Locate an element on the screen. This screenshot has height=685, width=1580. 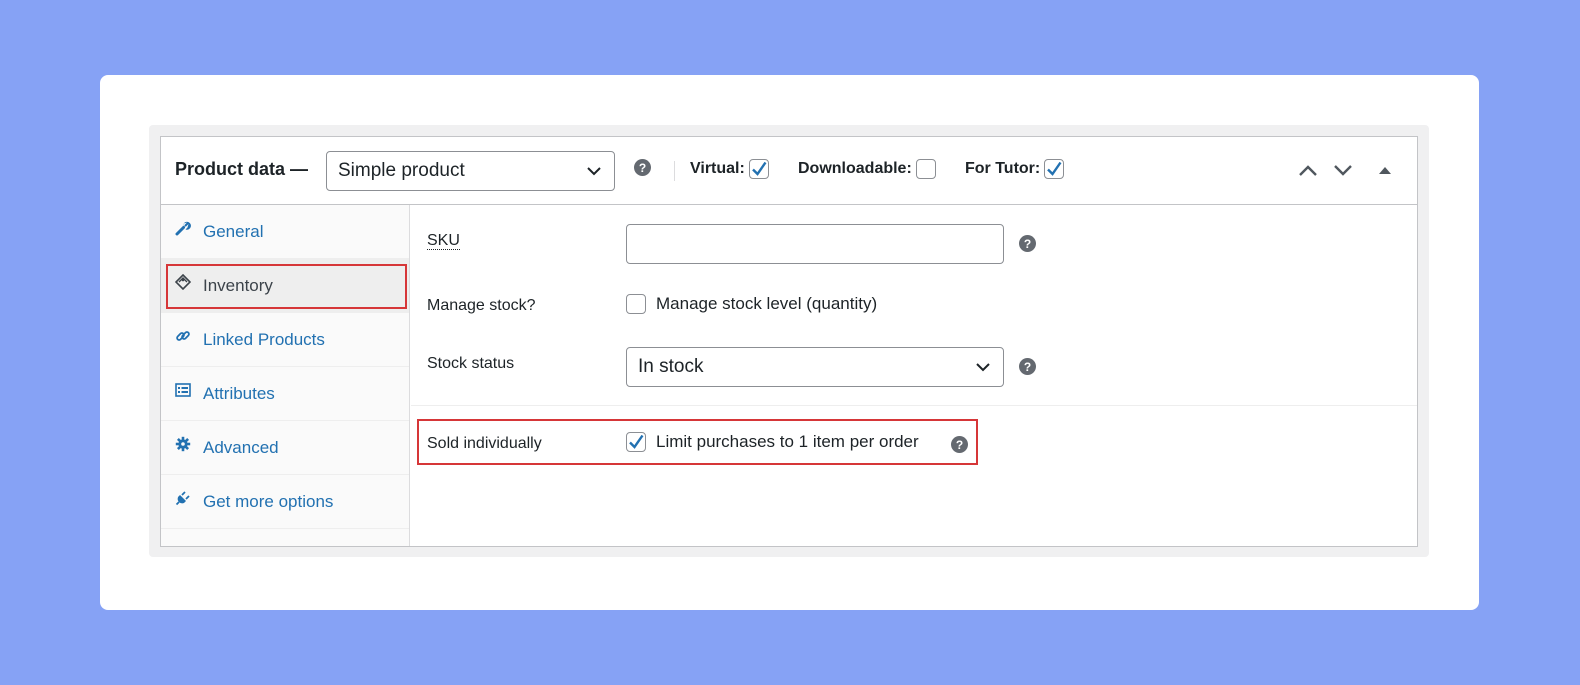
virtual-checkbox is located at coordinates (758, 169).